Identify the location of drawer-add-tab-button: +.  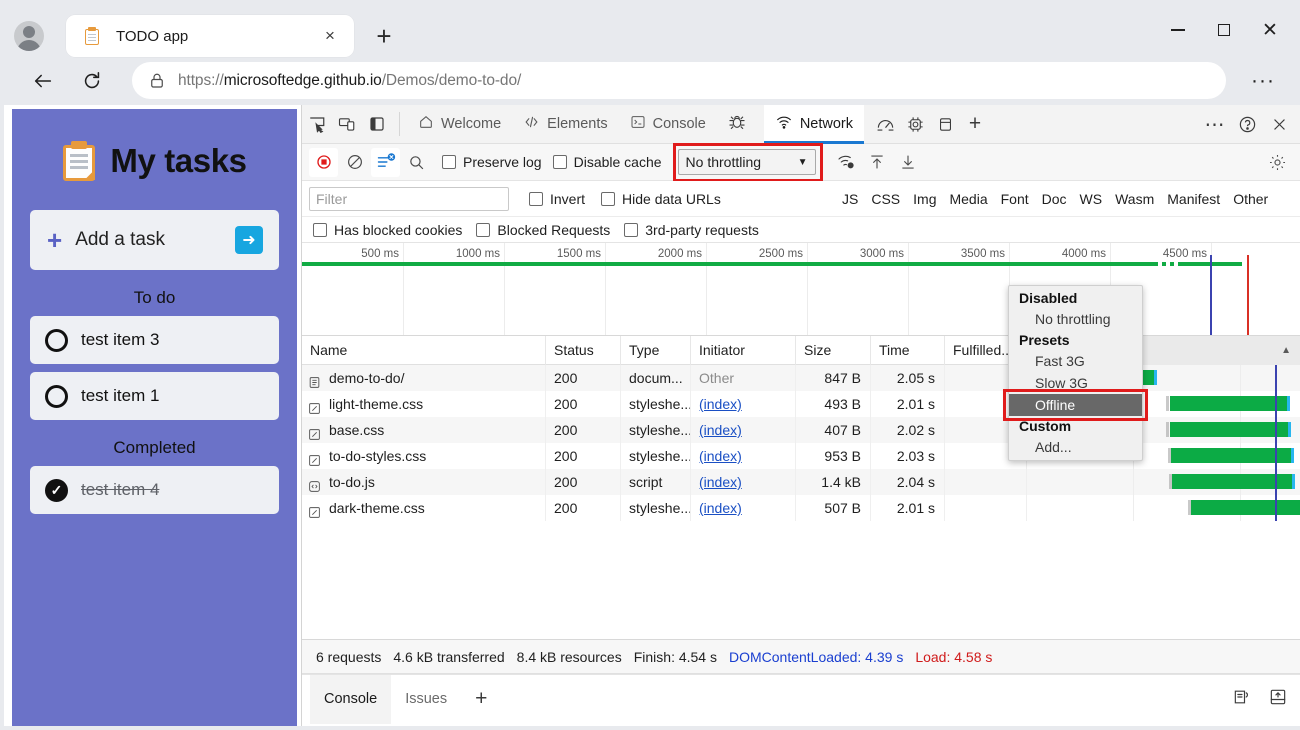
(481, 699).